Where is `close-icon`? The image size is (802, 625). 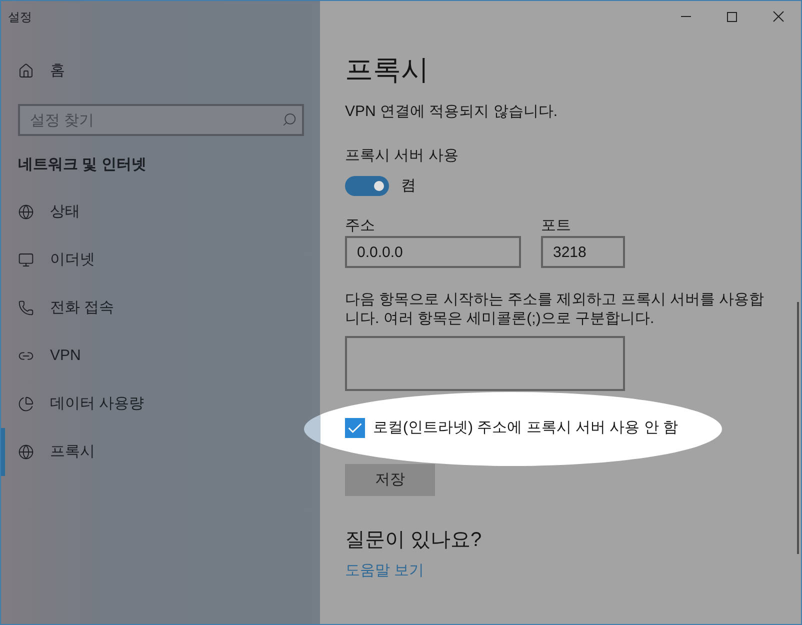 close-icon is located at coordinates (778, 16).